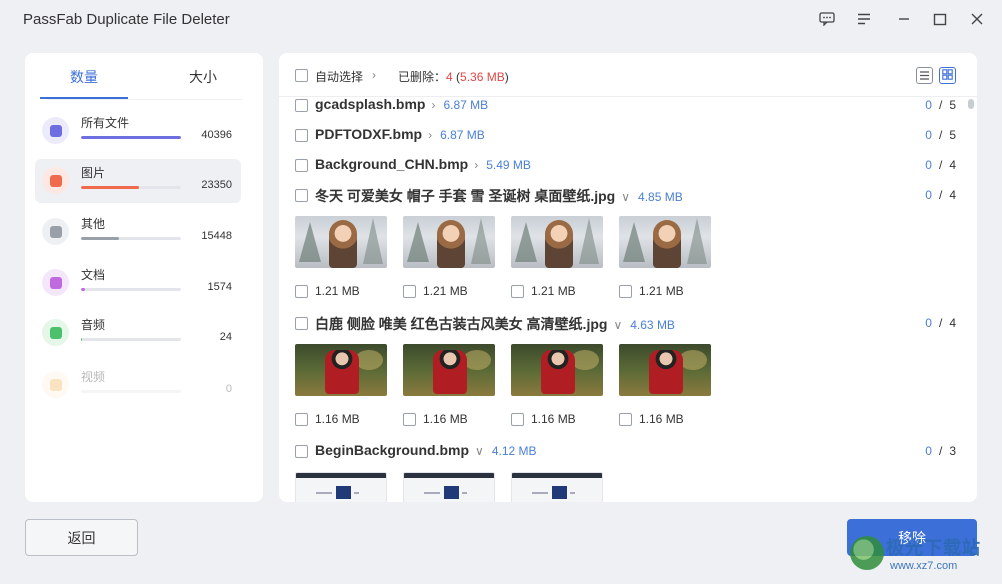 The image size is (1002, 584). Describe the element at coordinates (138, 131) in the screenshot. I see `category-item: 所有文件 40396` at that location.